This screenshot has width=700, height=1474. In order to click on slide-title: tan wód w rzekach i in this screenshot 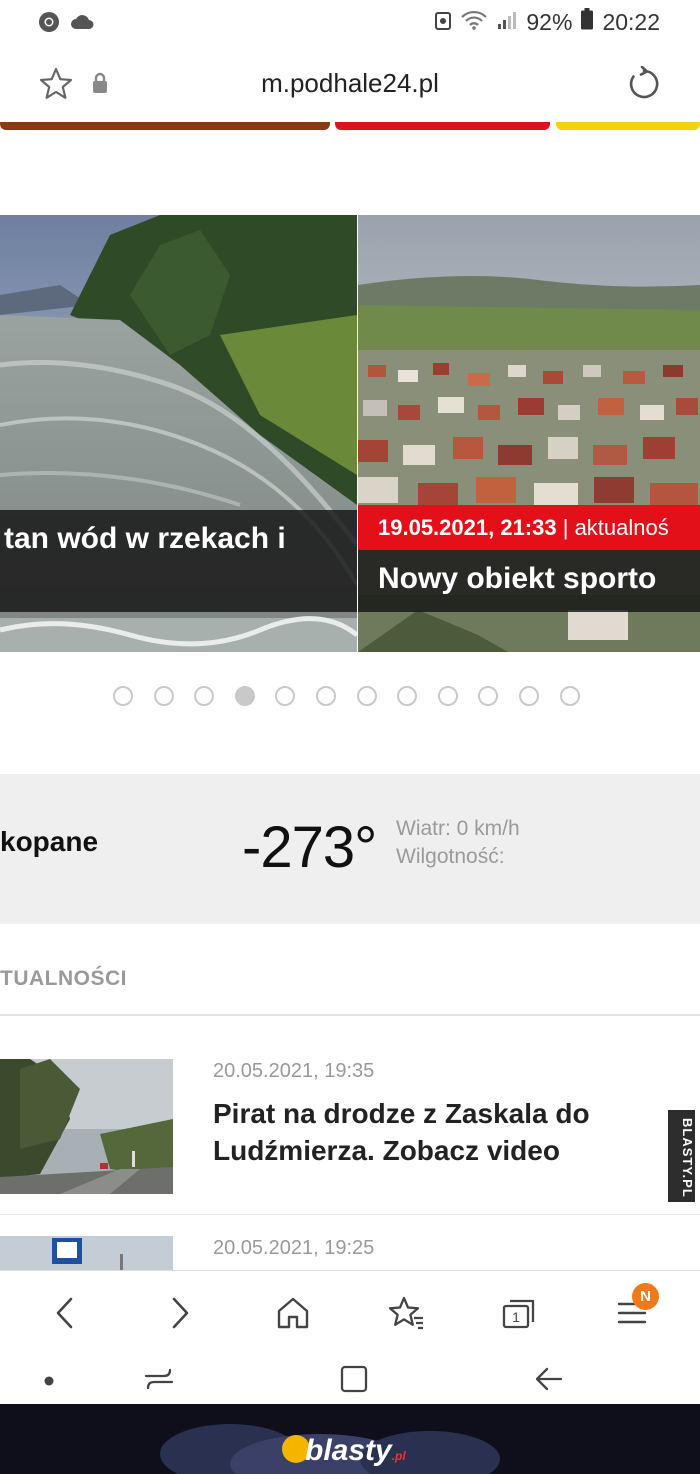, I will do `click(145, 538)`.